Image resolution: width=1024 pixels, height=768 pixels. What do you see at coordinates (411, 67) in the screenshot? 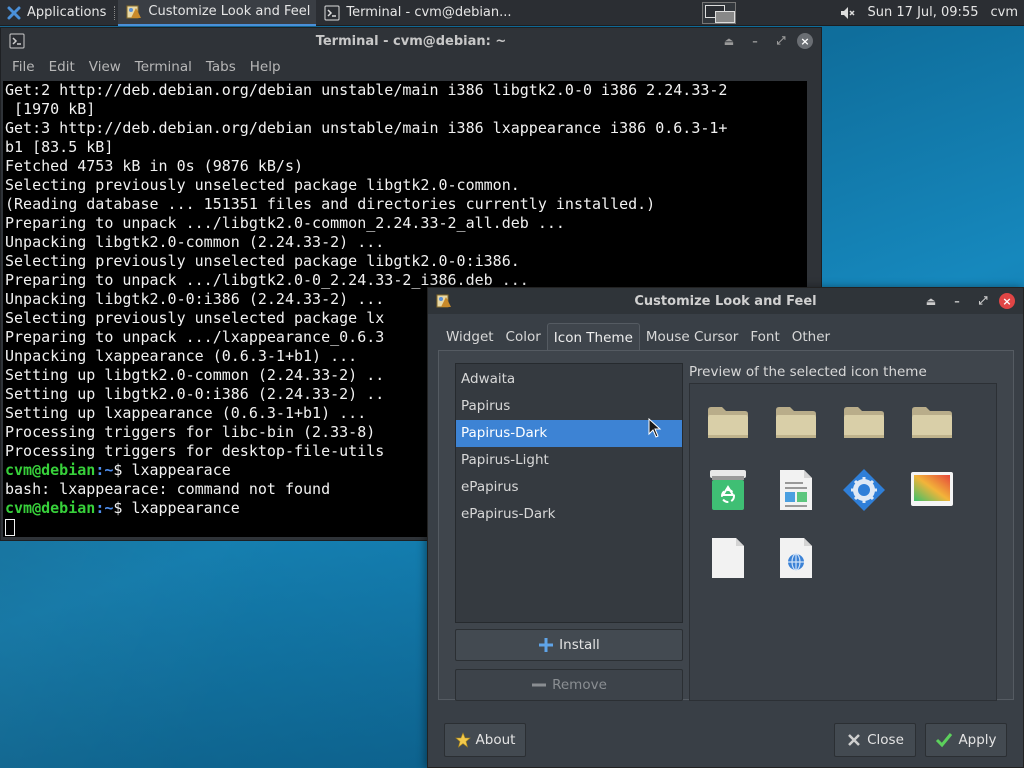
I see `terminal-menubar: File Edit View Terminal Tabs Help` at bounding box center [411, 67].